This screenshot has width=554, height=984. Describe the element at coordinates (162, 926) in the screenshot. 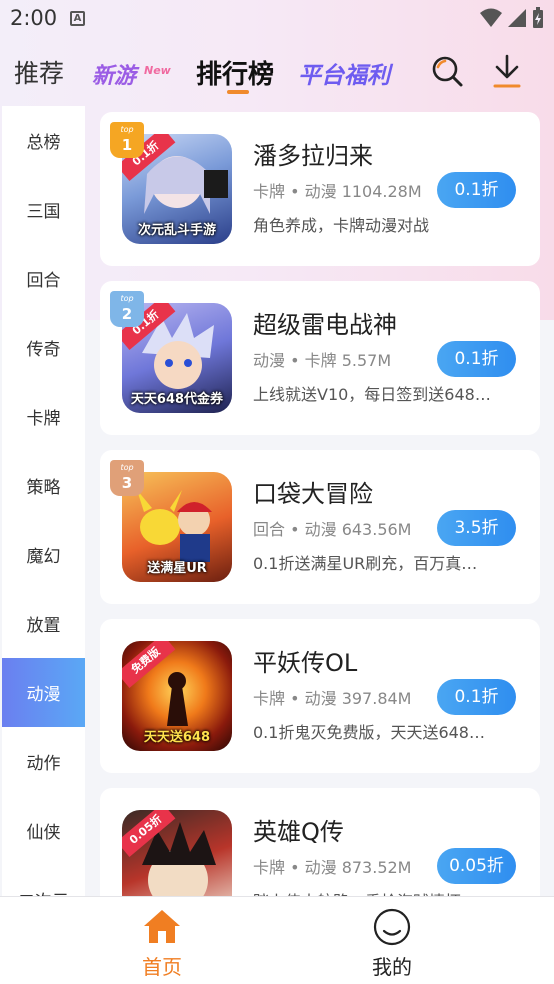

I see `home-icon` at that location.